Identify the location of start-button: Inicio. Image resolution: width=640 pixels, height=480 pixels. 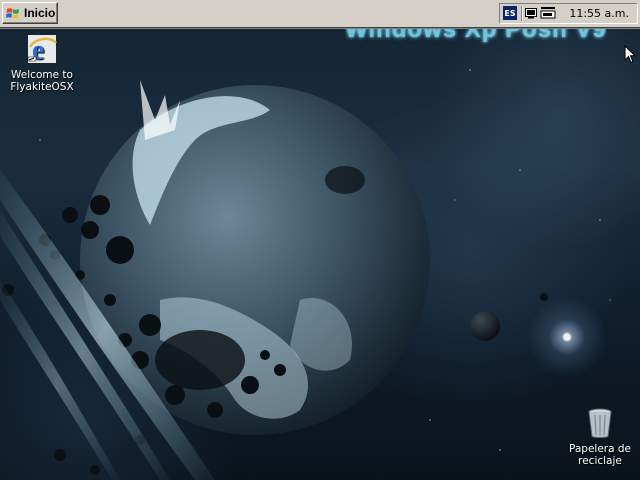
(30, 13).